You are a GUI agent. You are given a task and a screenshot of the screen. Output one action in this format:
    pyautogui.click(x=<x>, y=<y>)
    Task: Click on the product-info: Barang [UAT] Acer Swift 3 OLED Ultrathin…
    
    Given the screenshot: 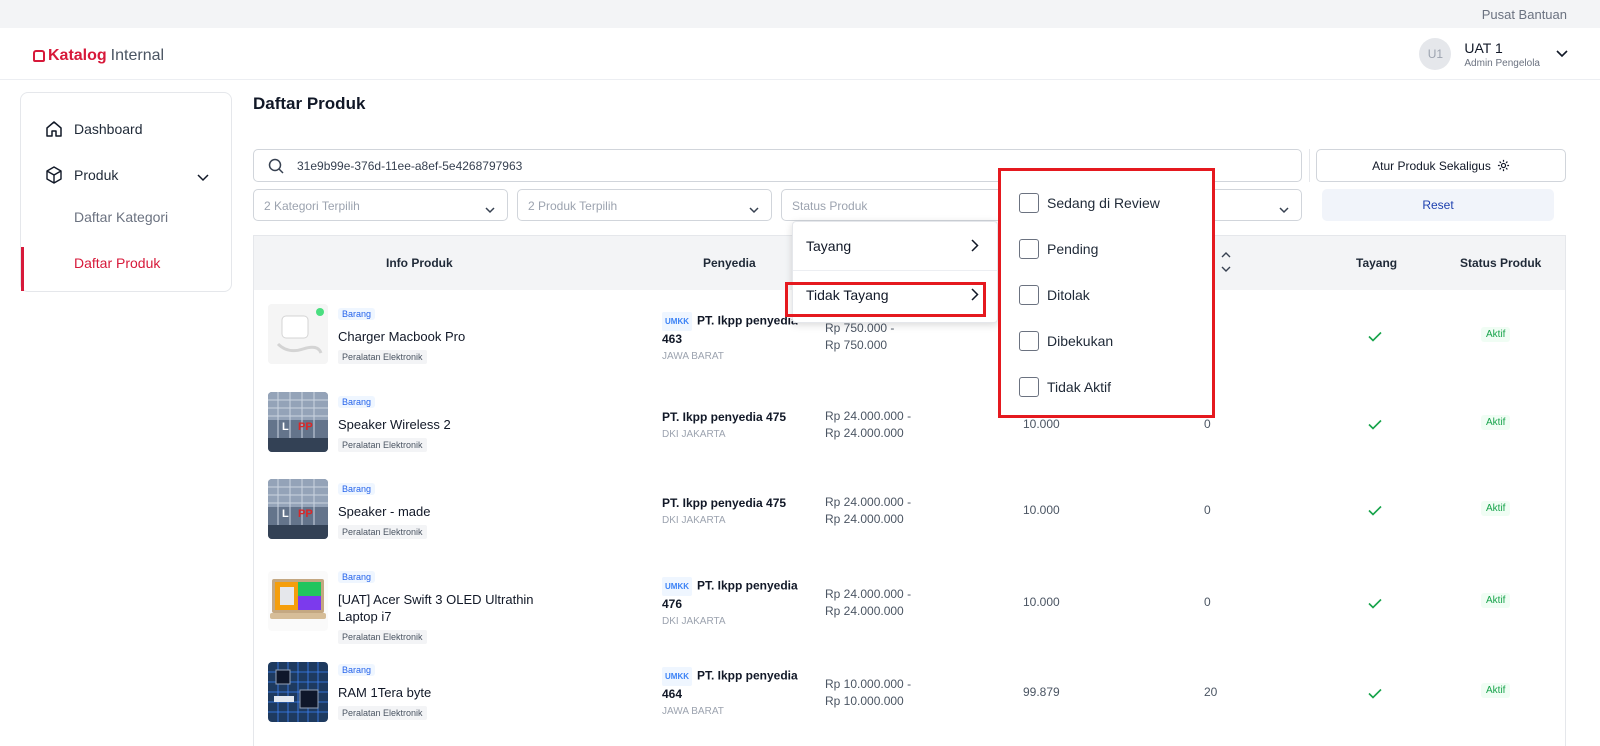 What is the action you would take?
    pyautogui.click(x=443, y=606)
    